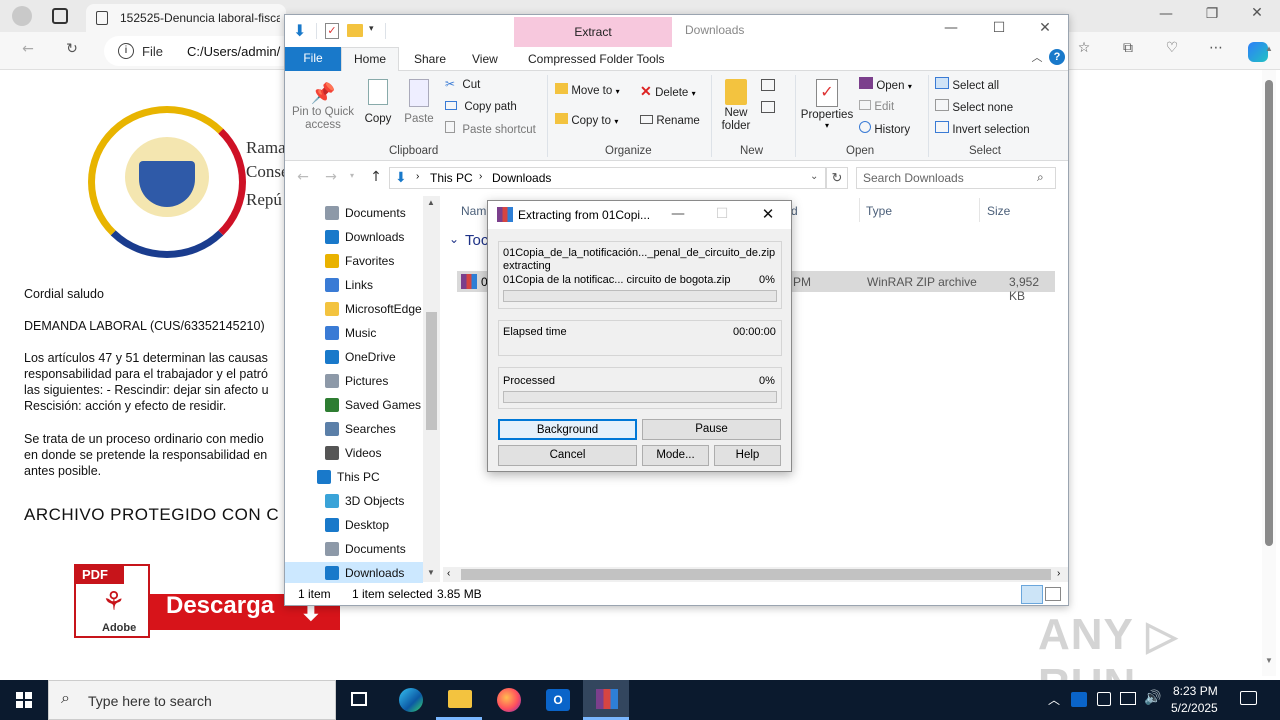  I want to click on tab-home: Home, so click(370, 59).